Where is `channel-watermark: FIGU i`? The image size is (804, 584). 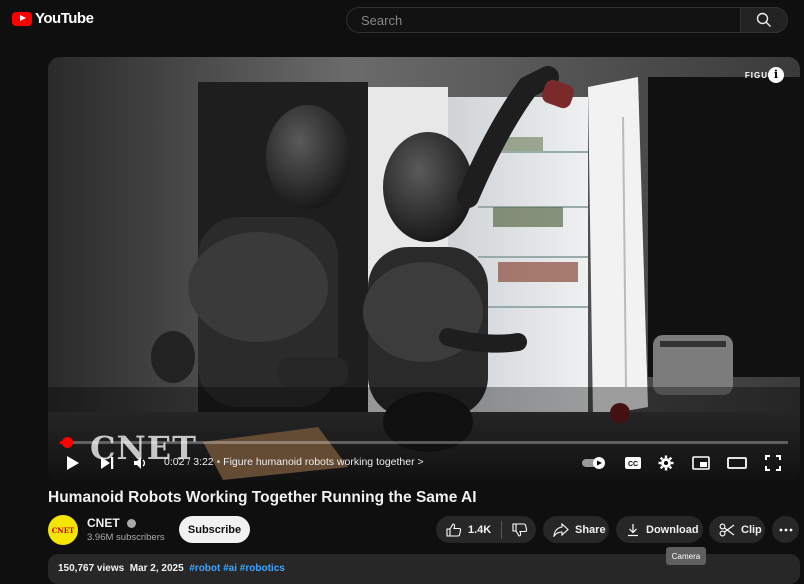 channel-watermark: FIGU i is located at coordinates (764, 75).